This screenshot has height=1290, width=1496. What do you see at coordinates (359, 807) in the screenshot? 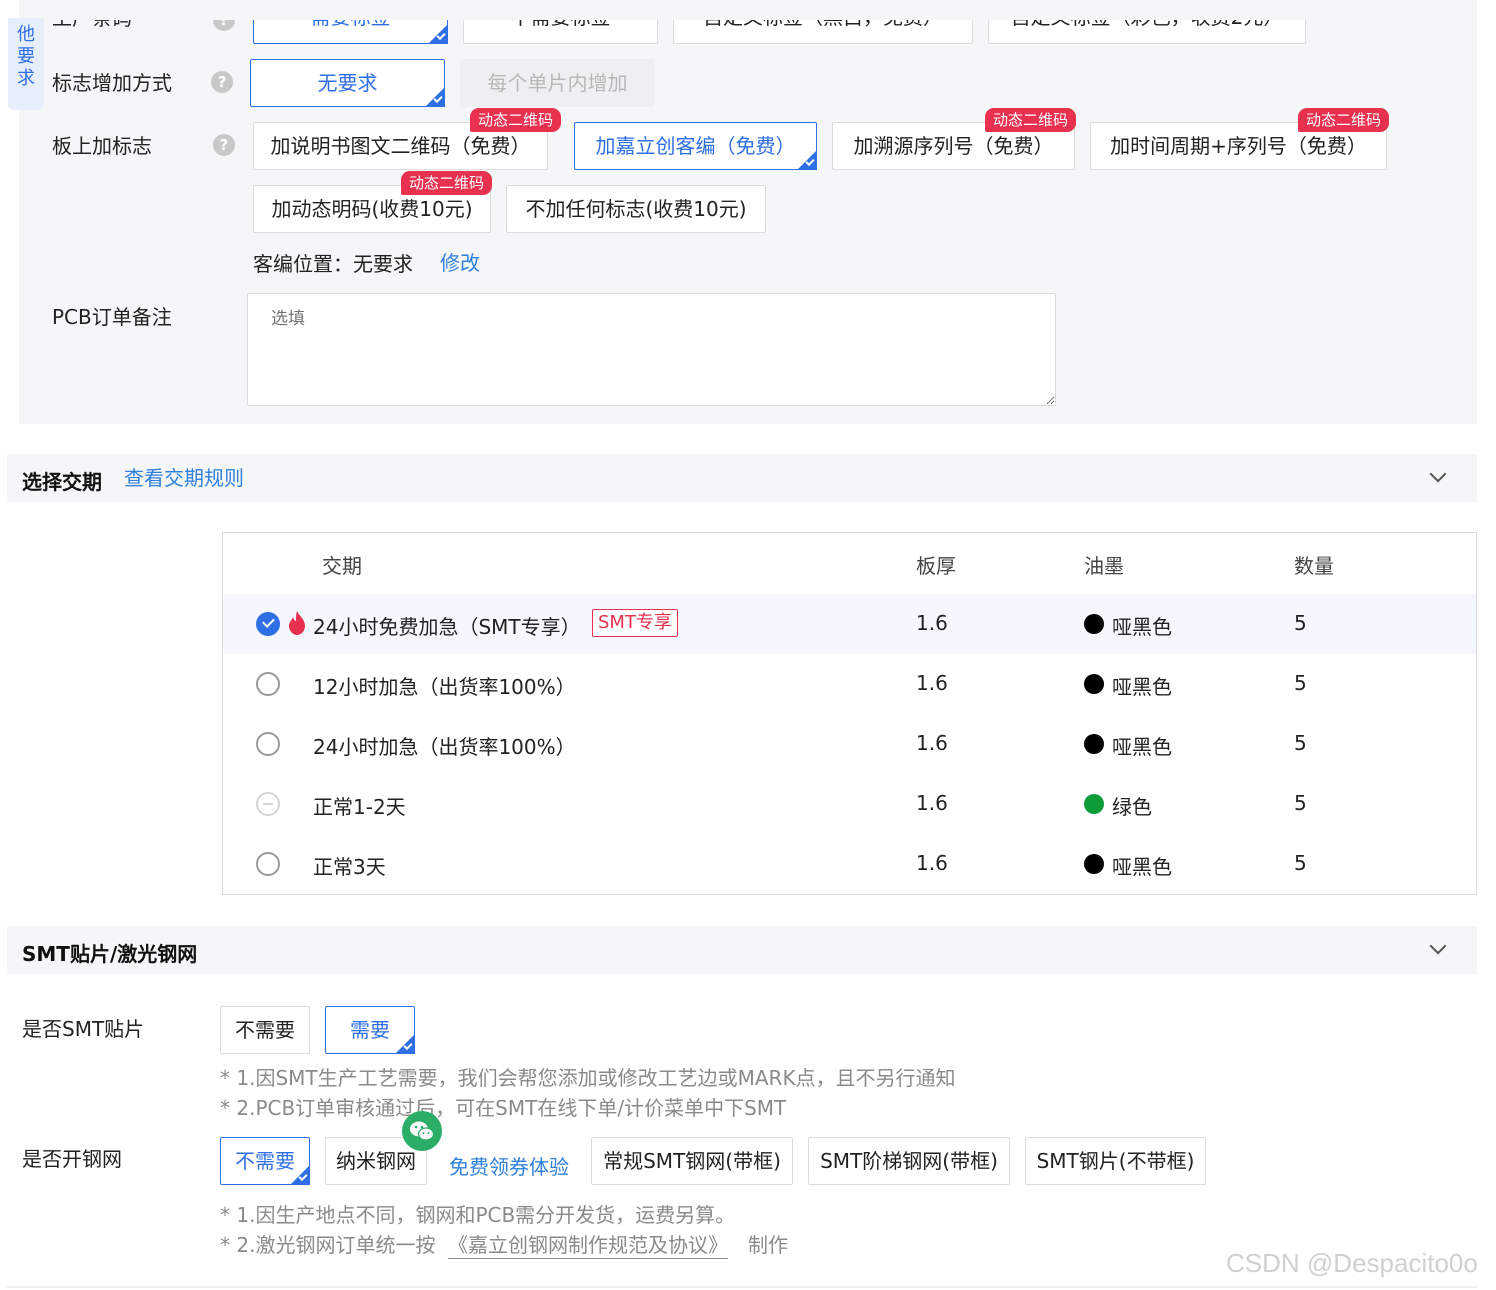
I see `delivery-name: 正常1-2天` at bounding box center [359, 807].